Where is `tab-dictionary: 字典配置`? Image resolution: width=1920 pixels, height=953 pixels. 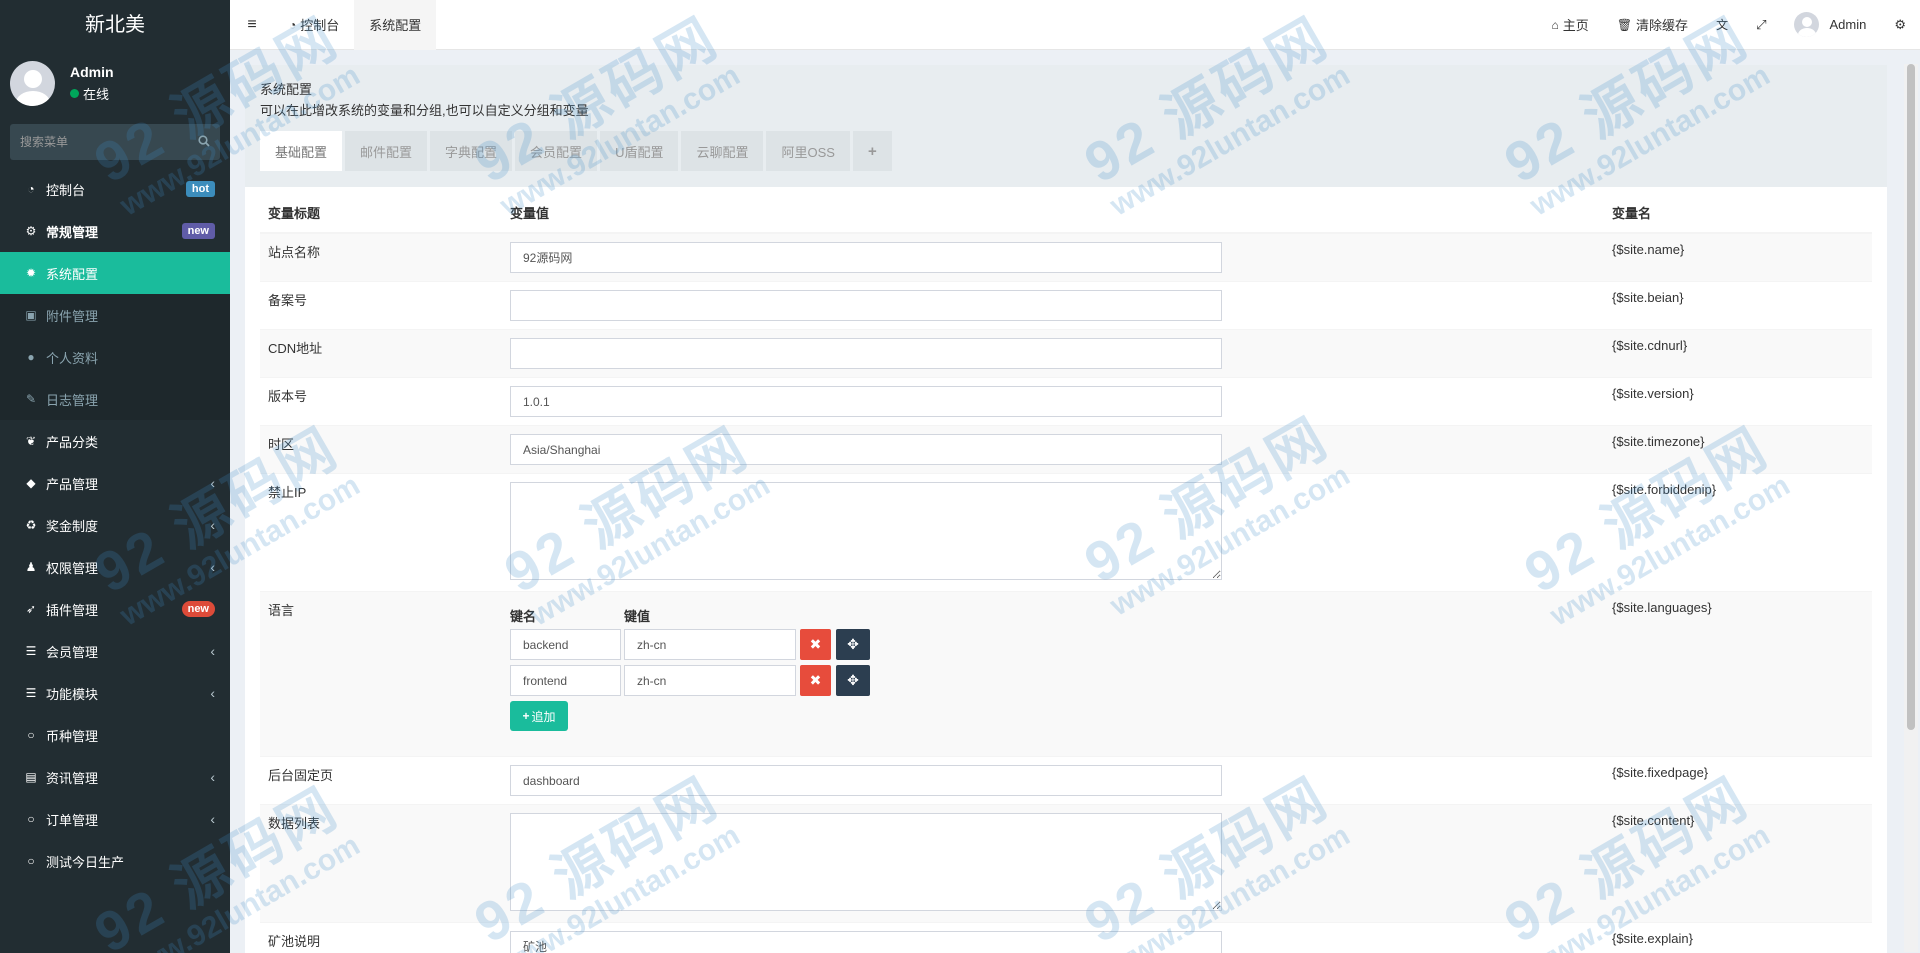
tab-dictionary: 字典配置 is located at coordinates (471, 151).